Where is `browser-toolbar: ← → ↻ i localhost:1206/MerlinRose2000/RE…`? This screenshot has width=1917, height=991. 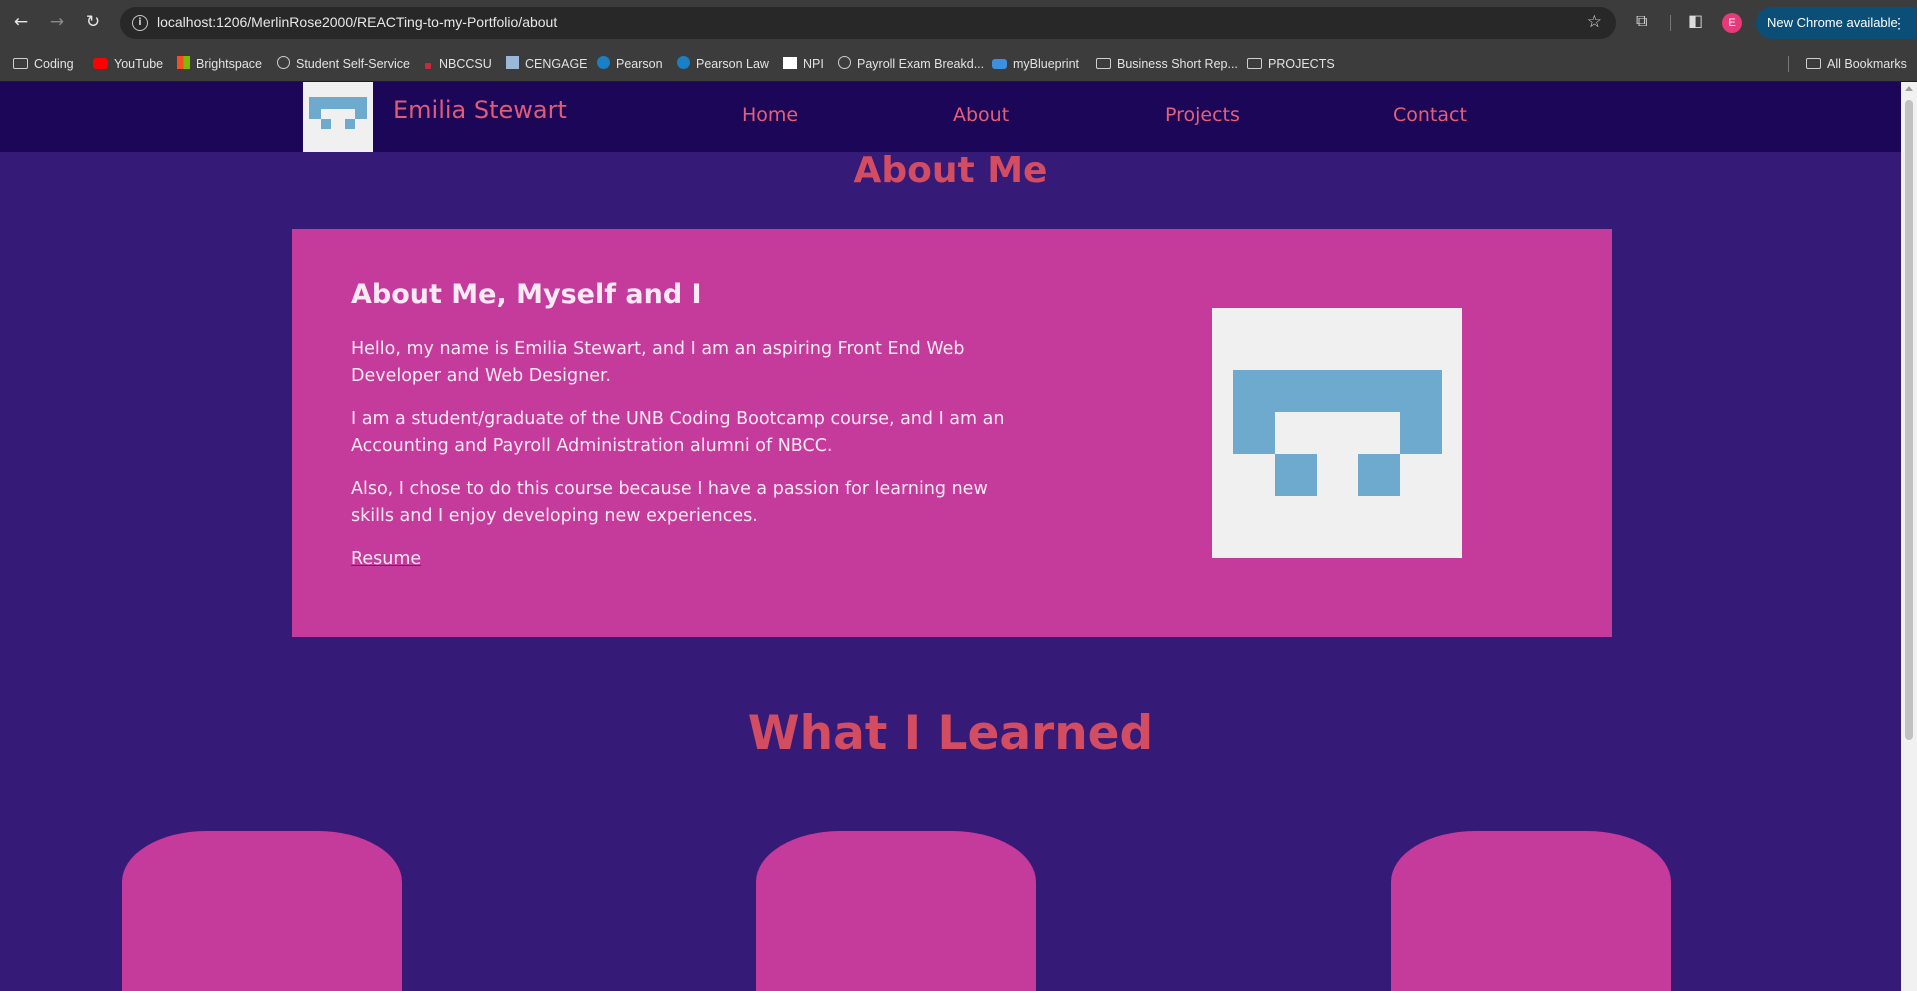 browser-toolbar: ← → ↻ i localhost:1206/MerlinRose2000/RE… is located at coordinates (958, 23).